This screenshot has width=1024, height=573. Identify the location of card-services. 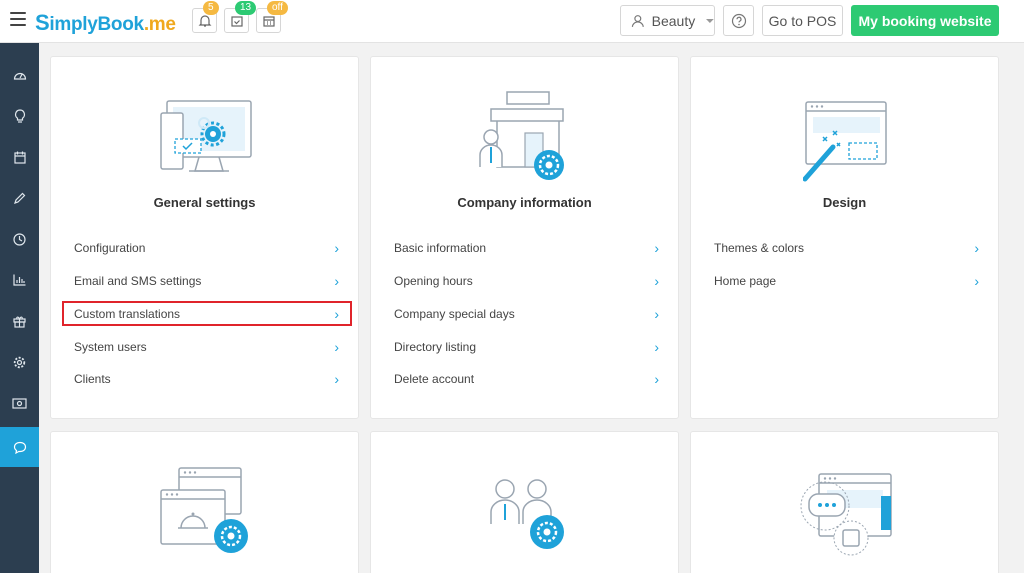
(204, 502).